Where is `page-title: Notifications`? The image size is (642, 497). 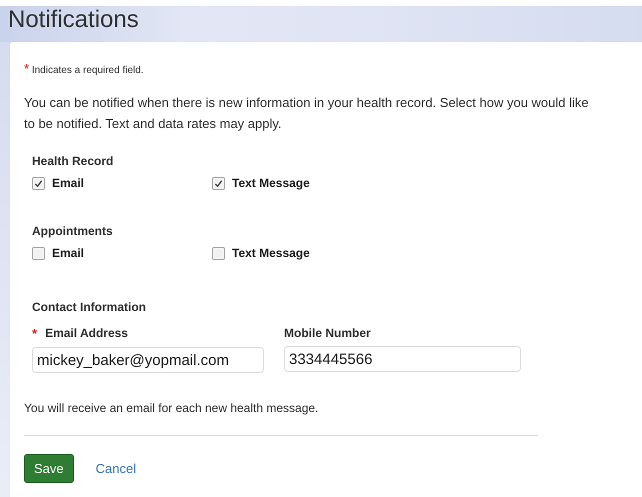
page-title: Notifications is located at coordinates (73, 20).